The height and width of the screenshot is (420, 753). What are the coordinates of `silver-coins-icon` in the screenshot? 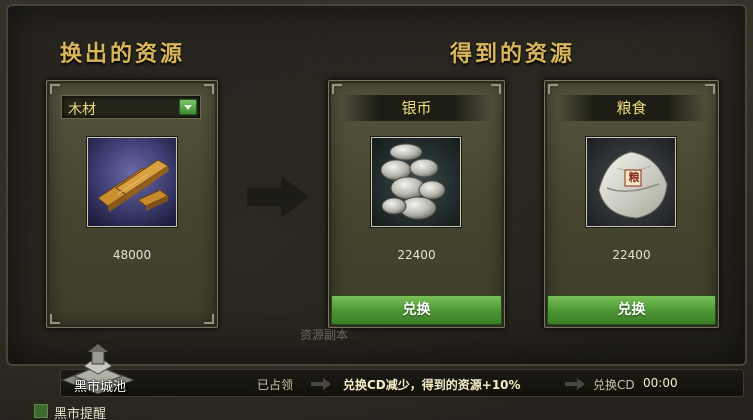 It's located at (416, 182).